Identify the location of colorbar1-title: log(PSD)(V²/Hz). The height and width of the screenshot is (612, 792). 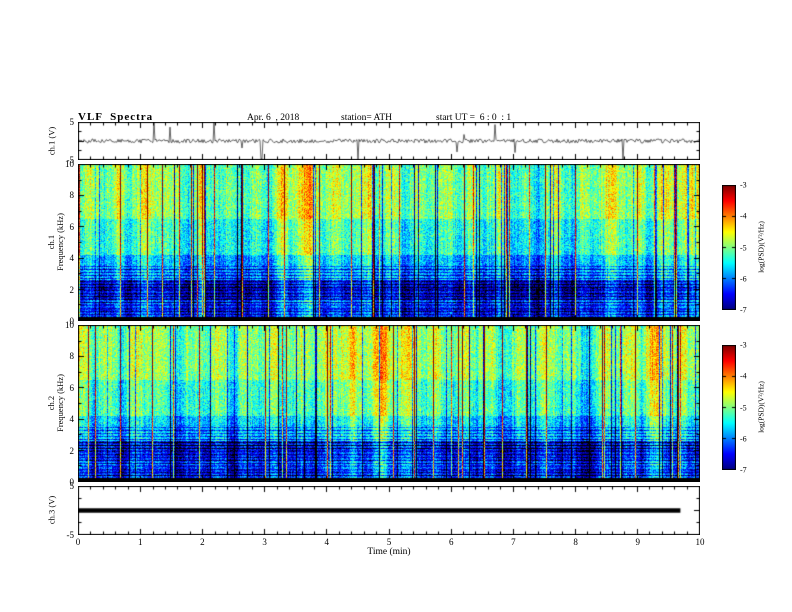
(761, 247).